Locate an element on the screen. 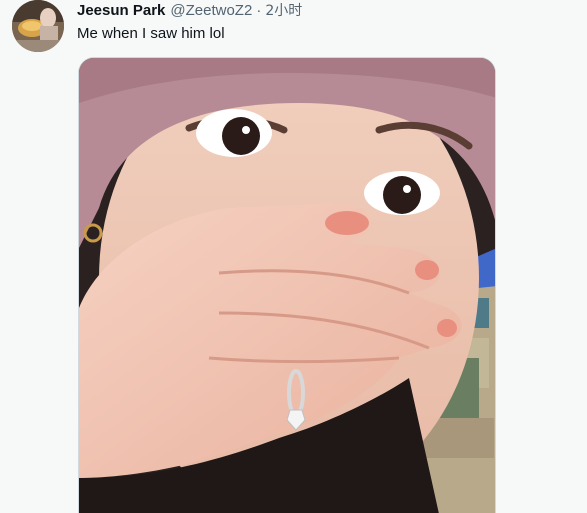  tweet-text: Me when I saw him lol is located at coordinates (151, 33).